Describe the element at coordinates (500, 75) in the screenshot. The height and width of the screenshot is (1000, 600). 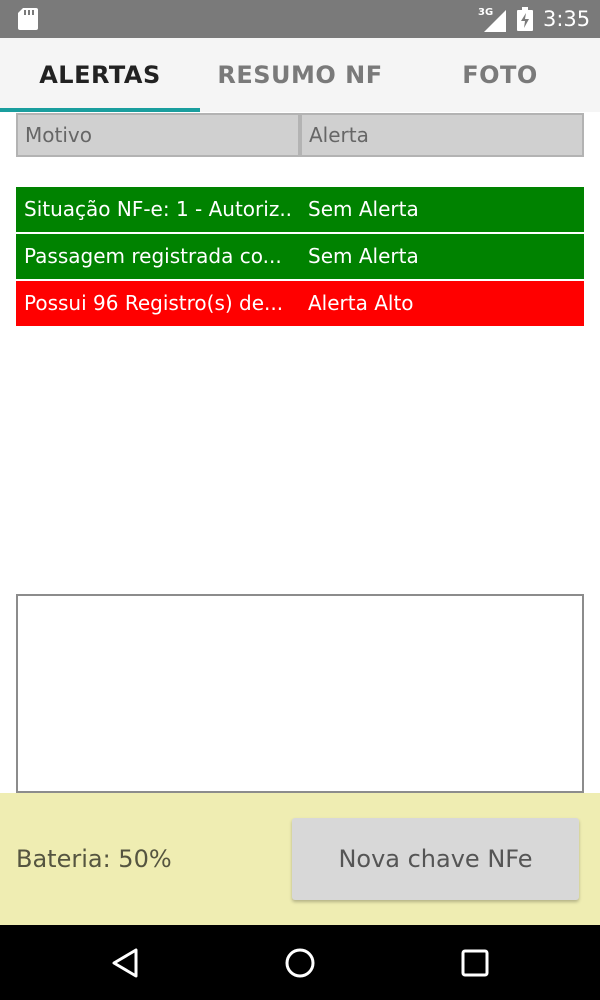
I see `tab-foto: FOTO` at that location.